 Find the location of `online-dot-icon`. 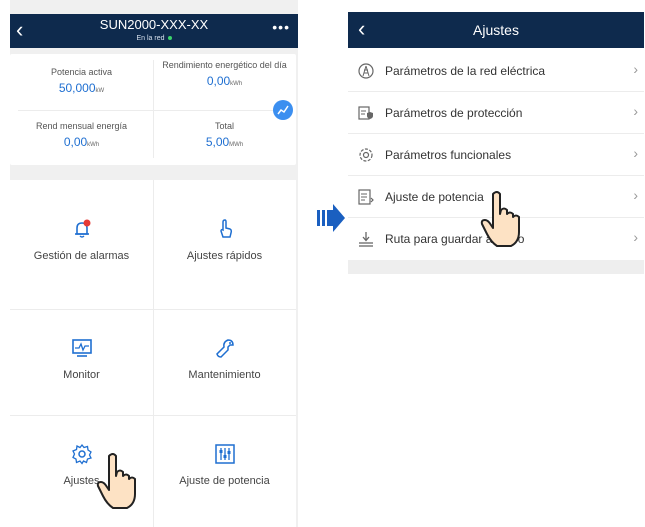

online-dot-icon is located at coordinates (169, 38).